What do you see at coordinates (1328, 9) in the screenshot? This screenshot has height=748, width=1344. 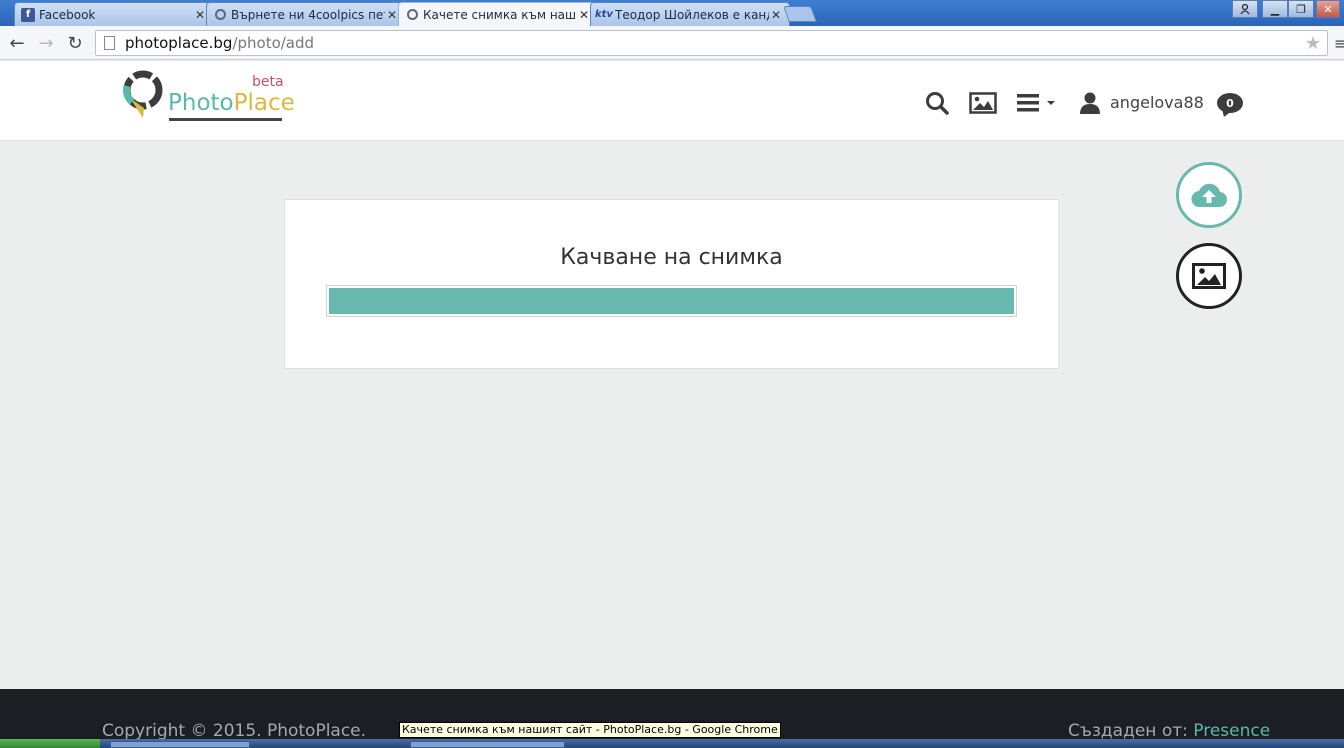 I see `close-window-button: ✕` at bounding box center [1328, 9].